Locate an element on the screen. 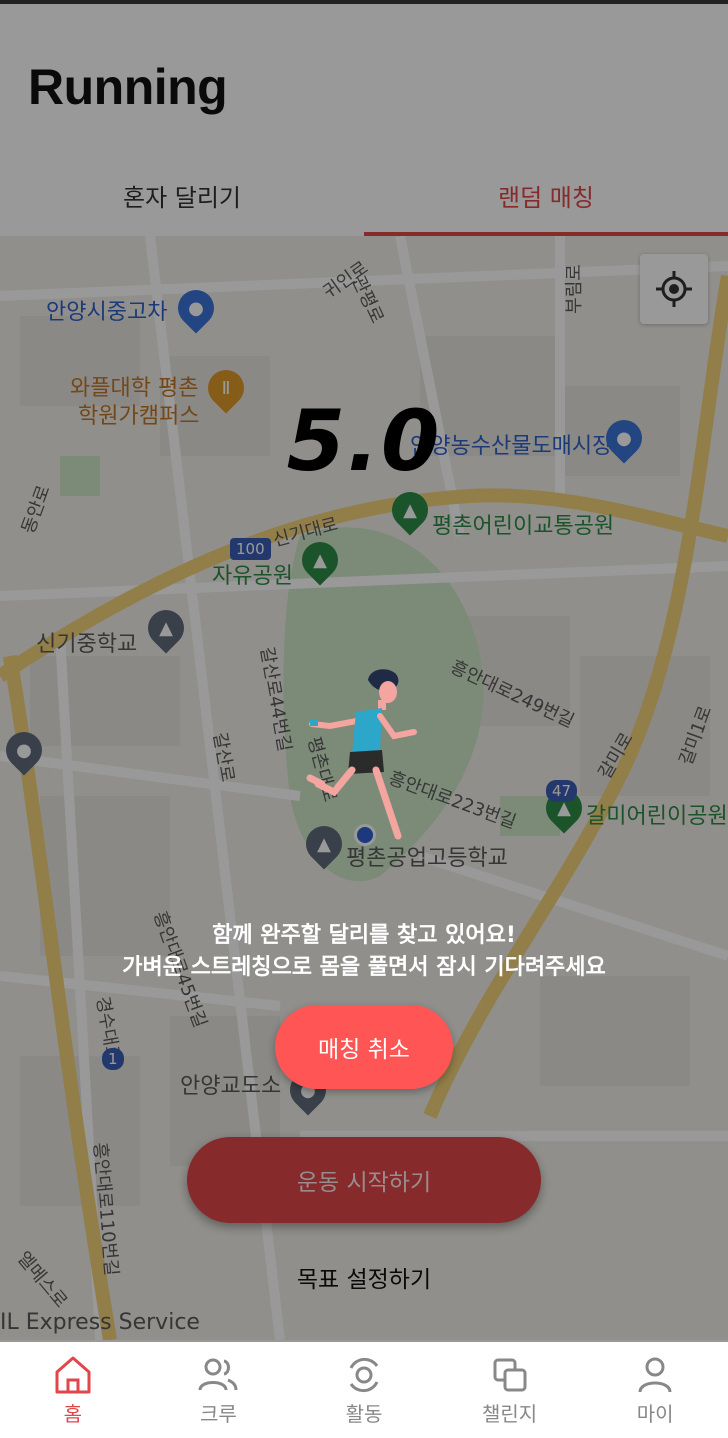 The image size is (728, 1438). nav-challenge-label: 챌린지 is located at coordinates (509, 1413).